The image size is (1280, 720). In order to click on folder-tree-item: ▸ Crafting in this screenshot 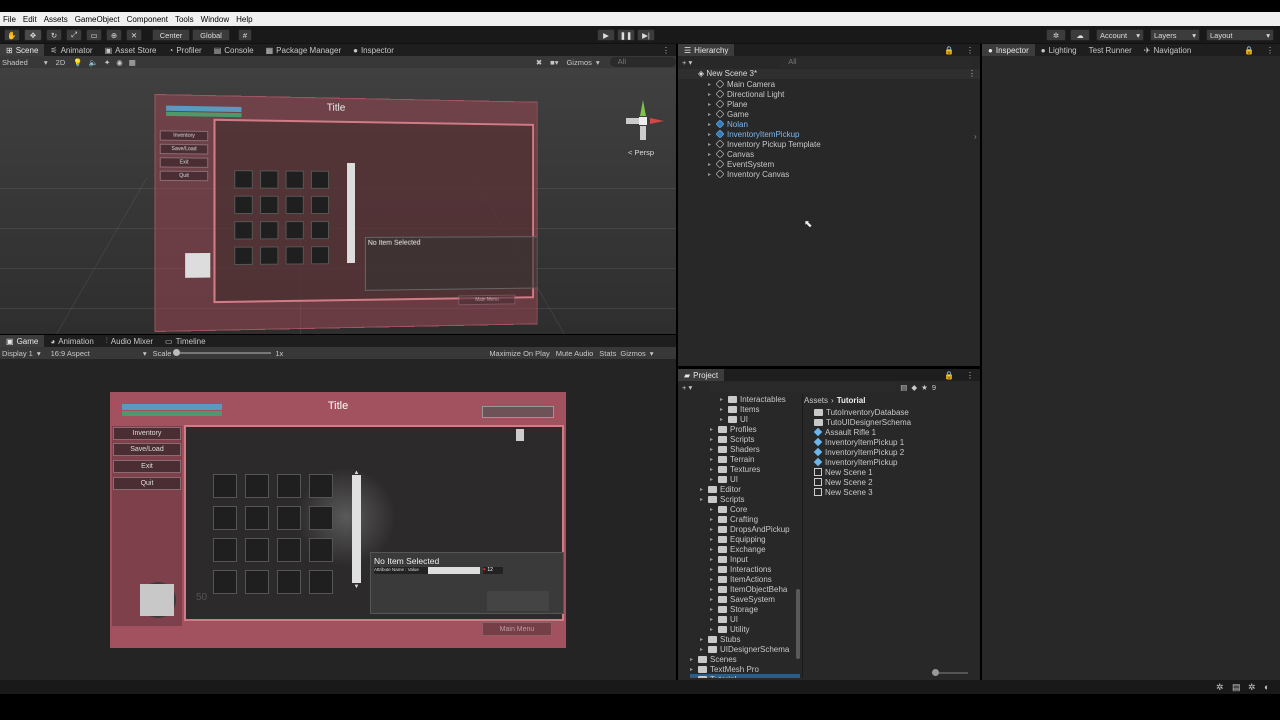, I will do `click(734, 519)`.